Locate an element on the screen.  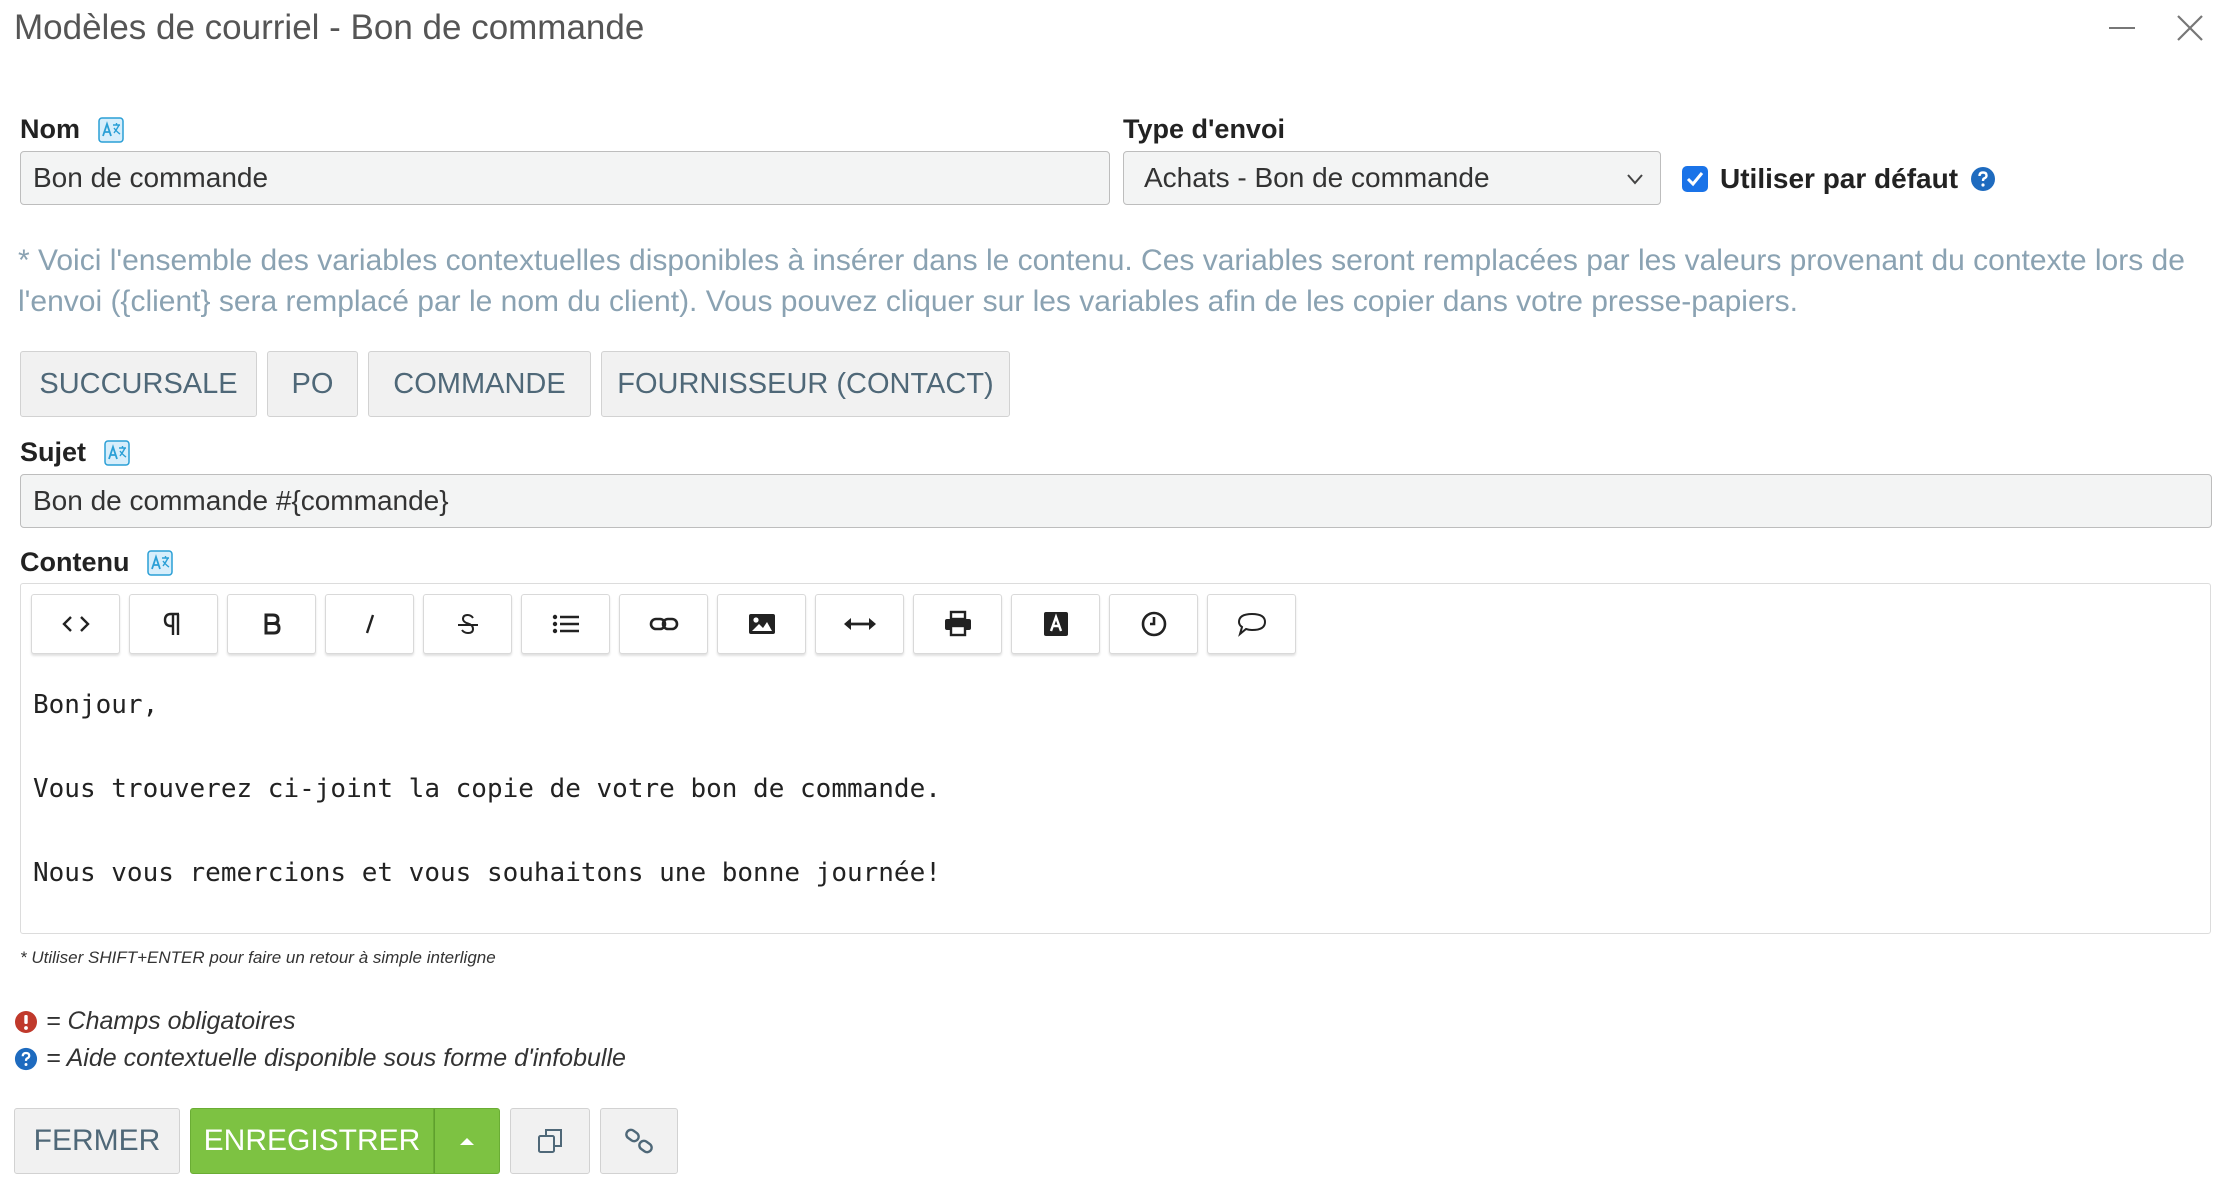
page-title: Modèles de courriel - Bon de commande is located at coordinates (329, 27).